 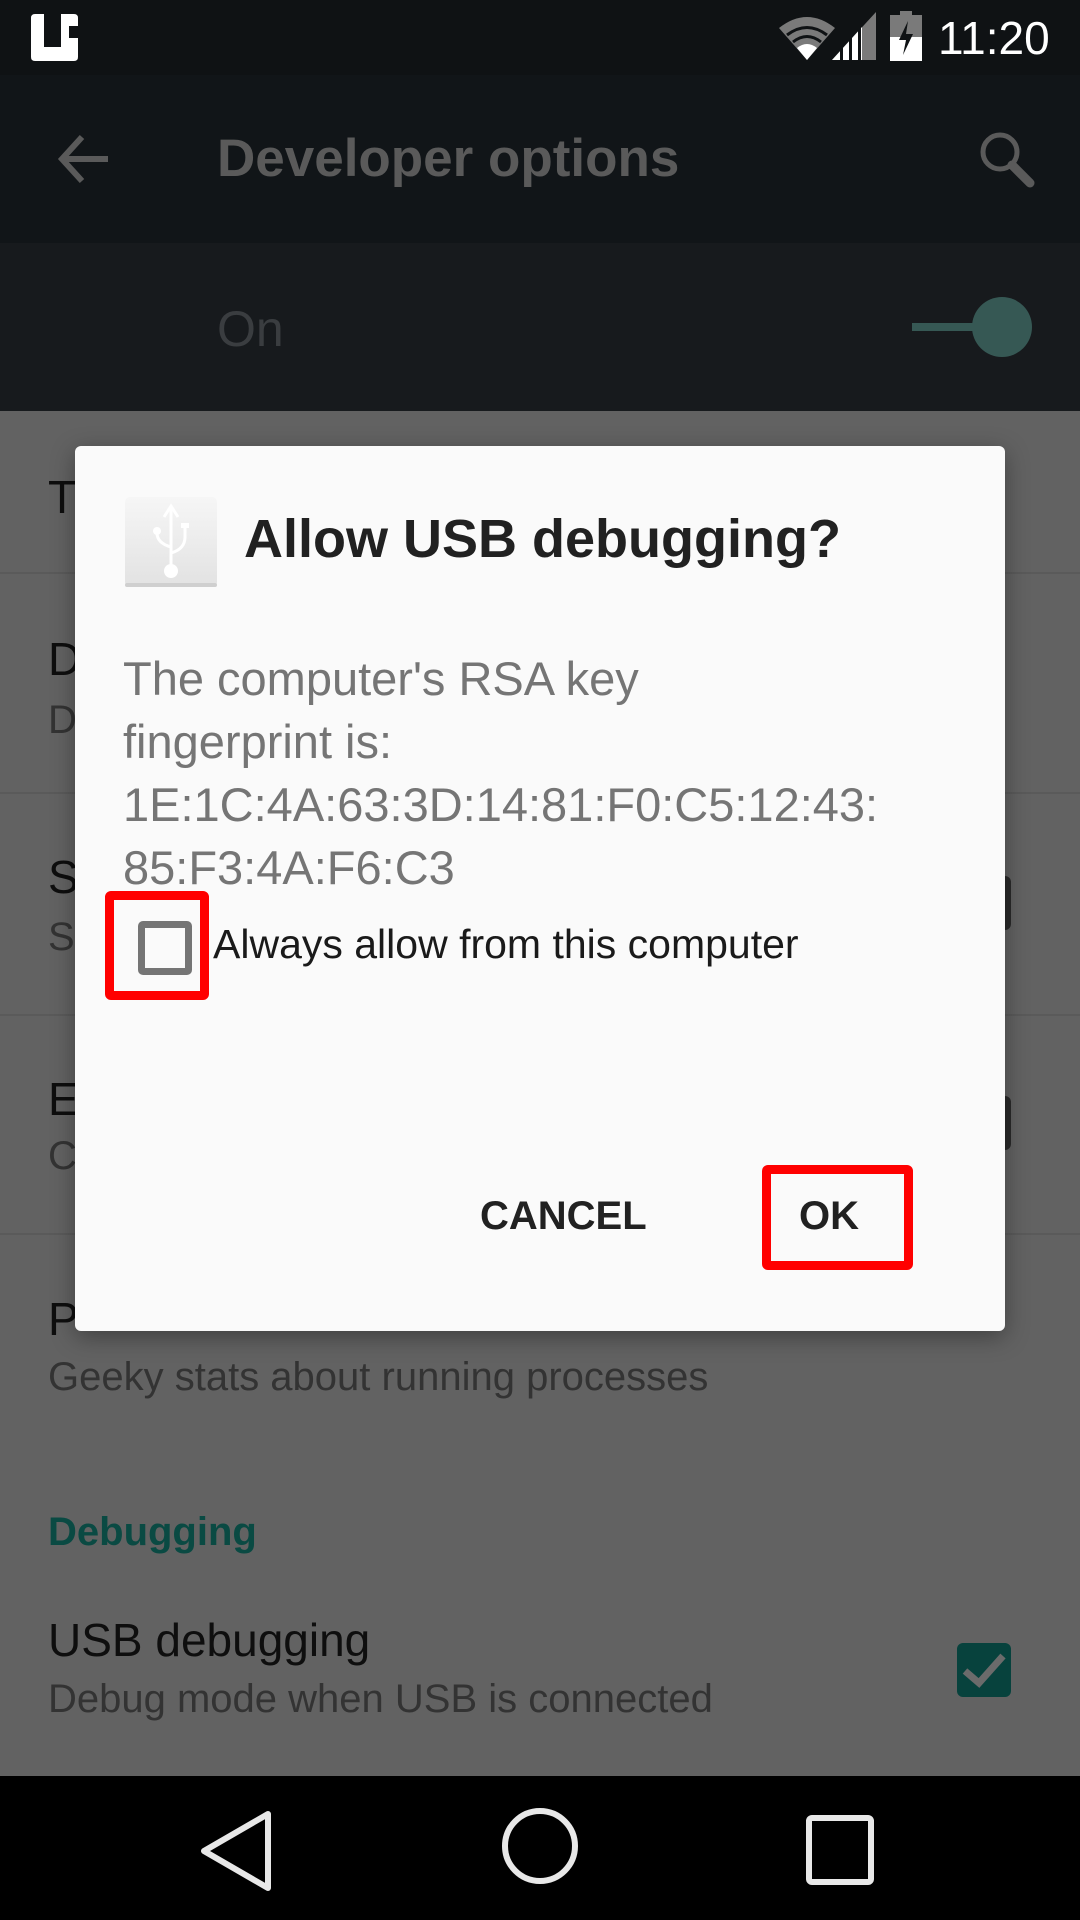 I want to click on status-clock: 11:20, so click(x=994, y=38).